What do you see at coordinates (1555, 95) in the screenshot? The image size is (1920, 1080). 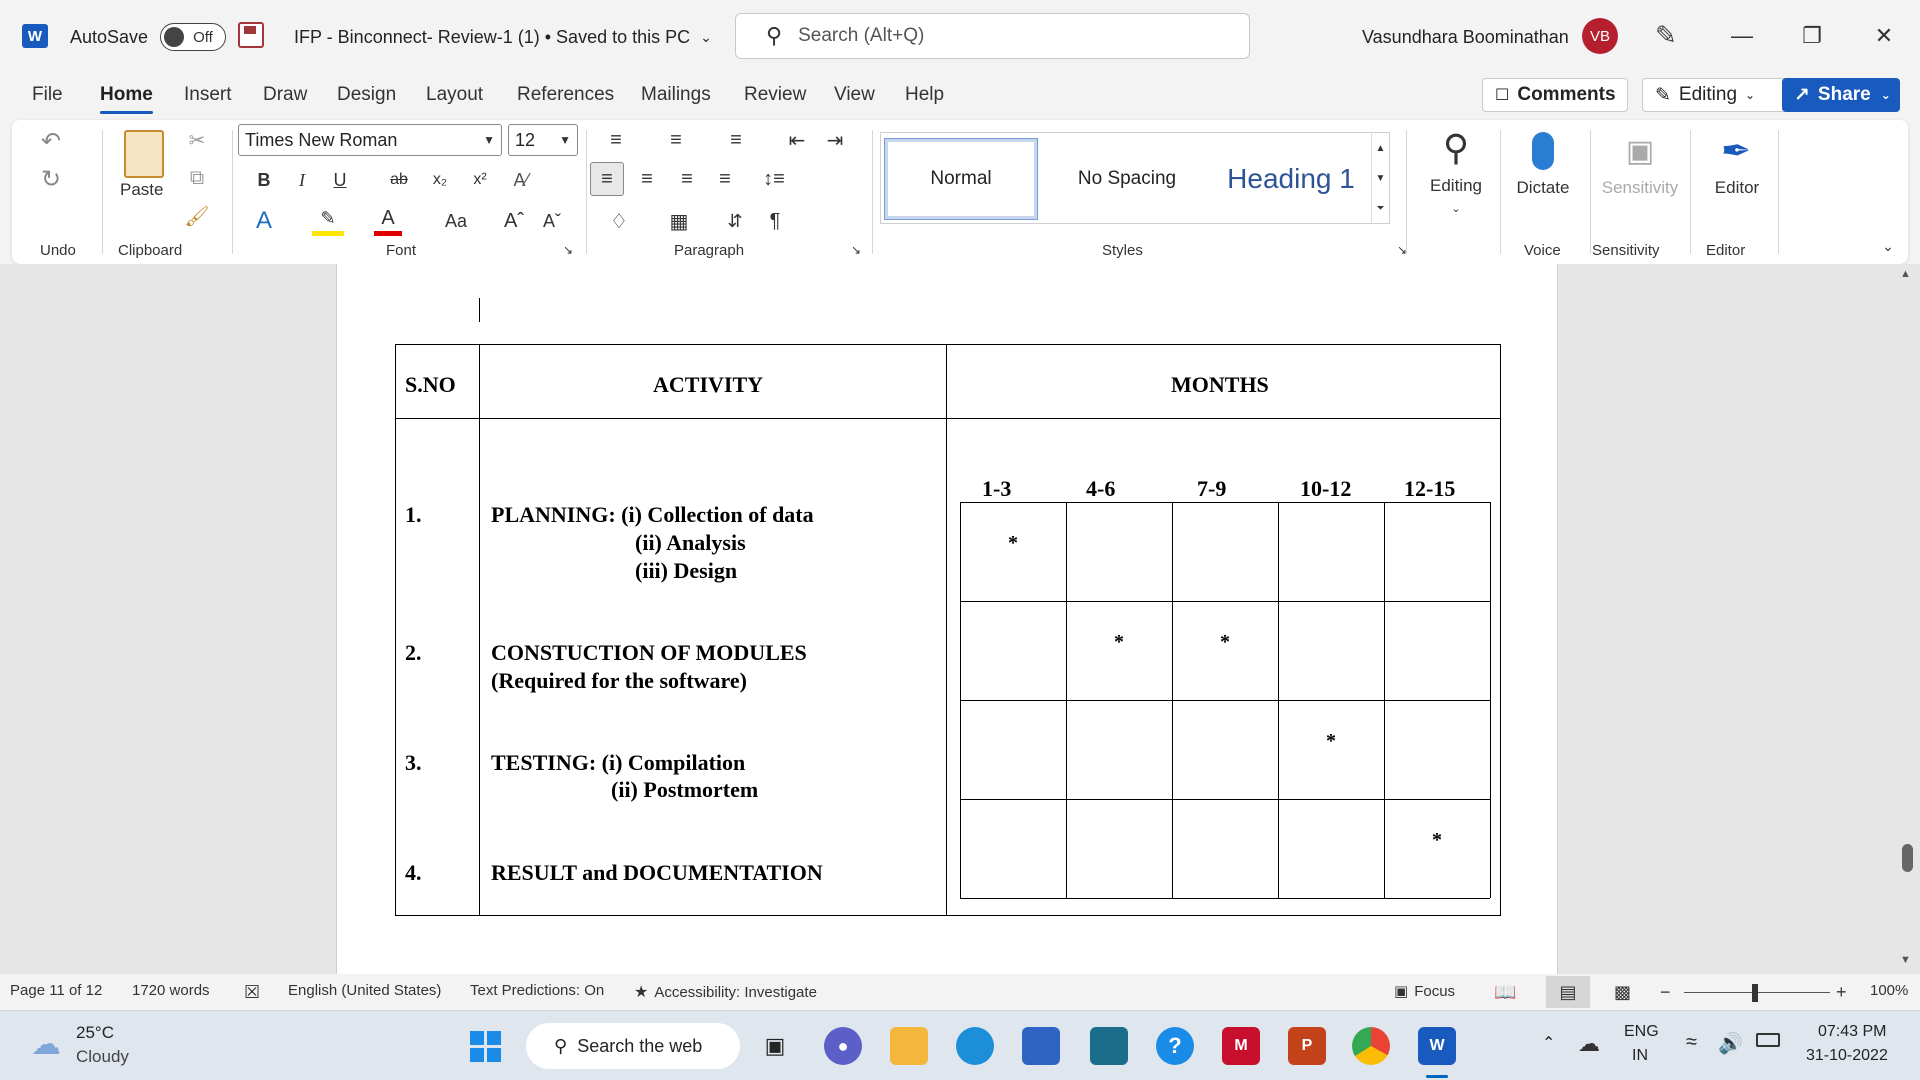 I see `comments-button: ☐ Comments` at bounding box center [1555, 95].